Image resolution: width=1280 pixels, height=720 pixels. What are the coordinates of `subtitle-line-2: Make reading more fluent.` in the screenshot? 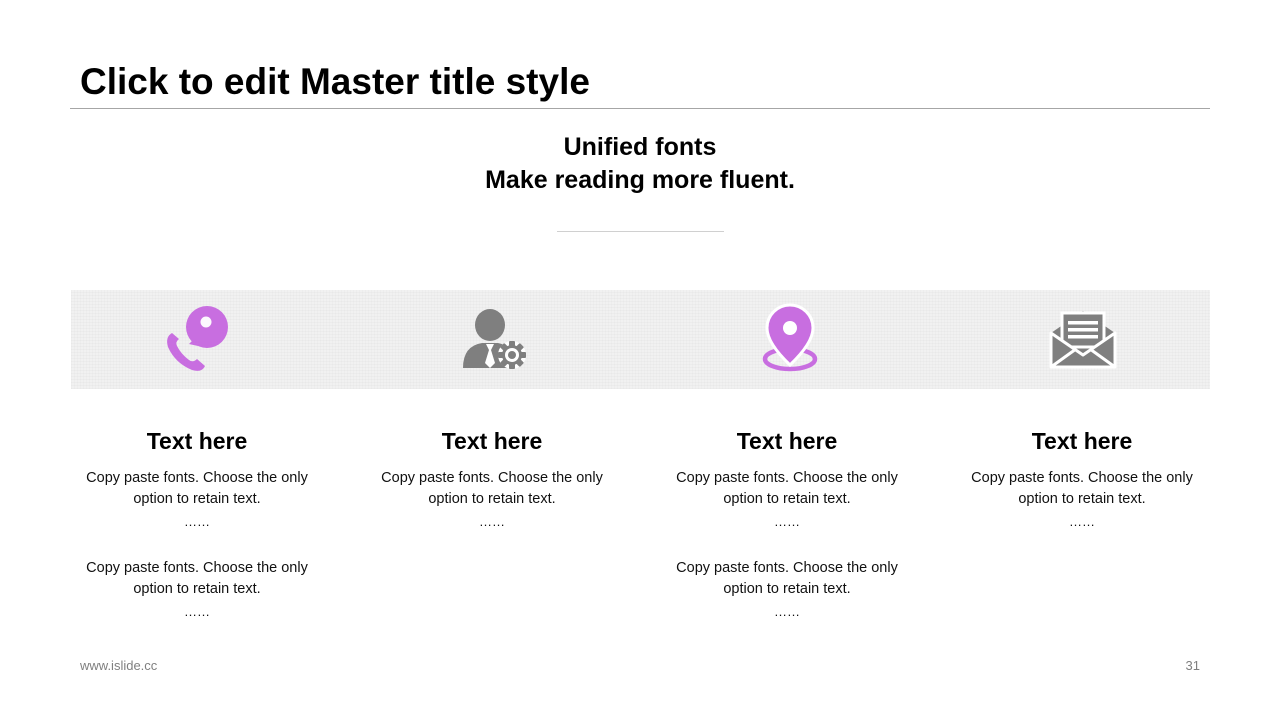 It's located at (640, 180).